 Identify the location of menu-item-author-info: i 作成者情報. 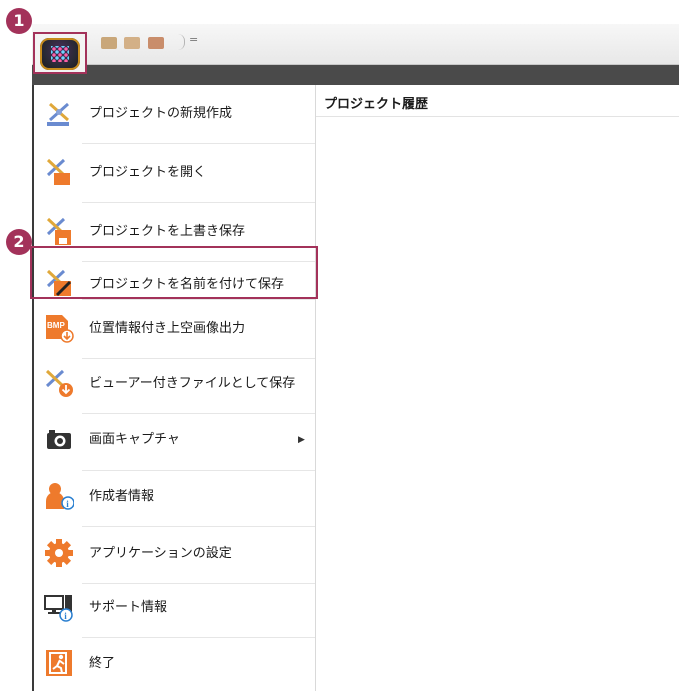
(174, 497).